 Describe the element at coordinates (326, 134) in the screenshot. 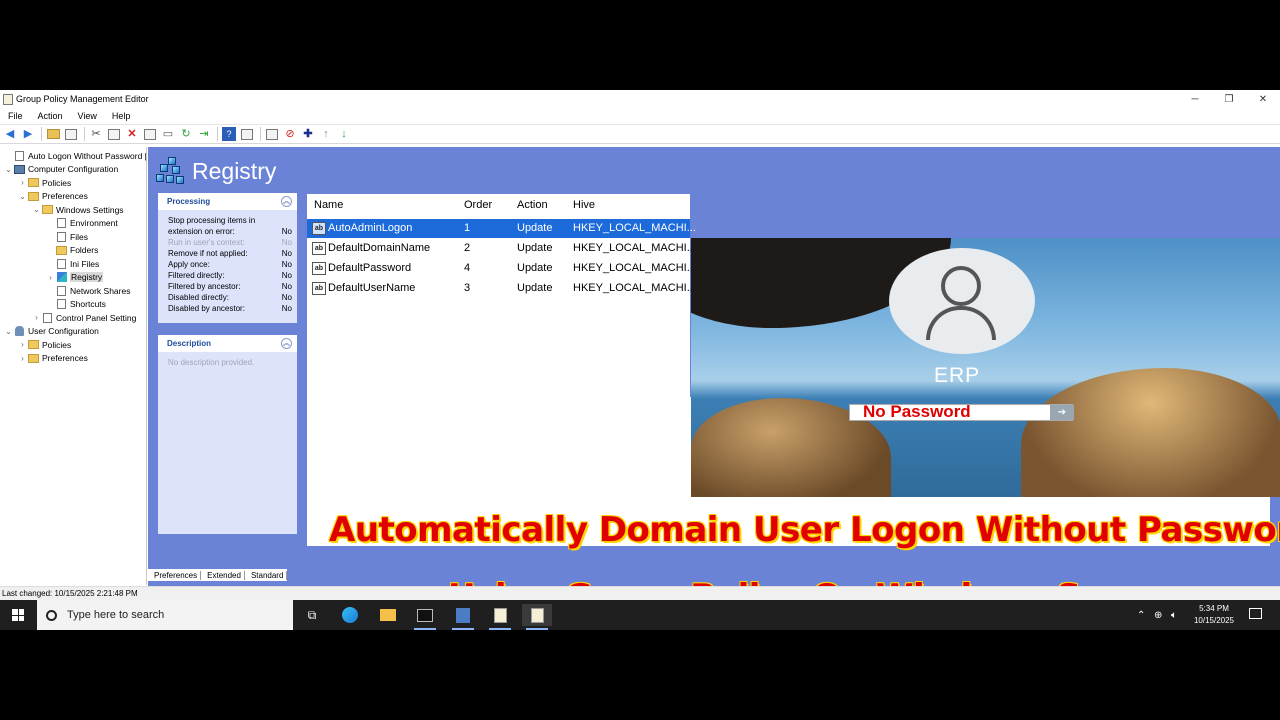

I see `move-up-icon: ↑` at that location.